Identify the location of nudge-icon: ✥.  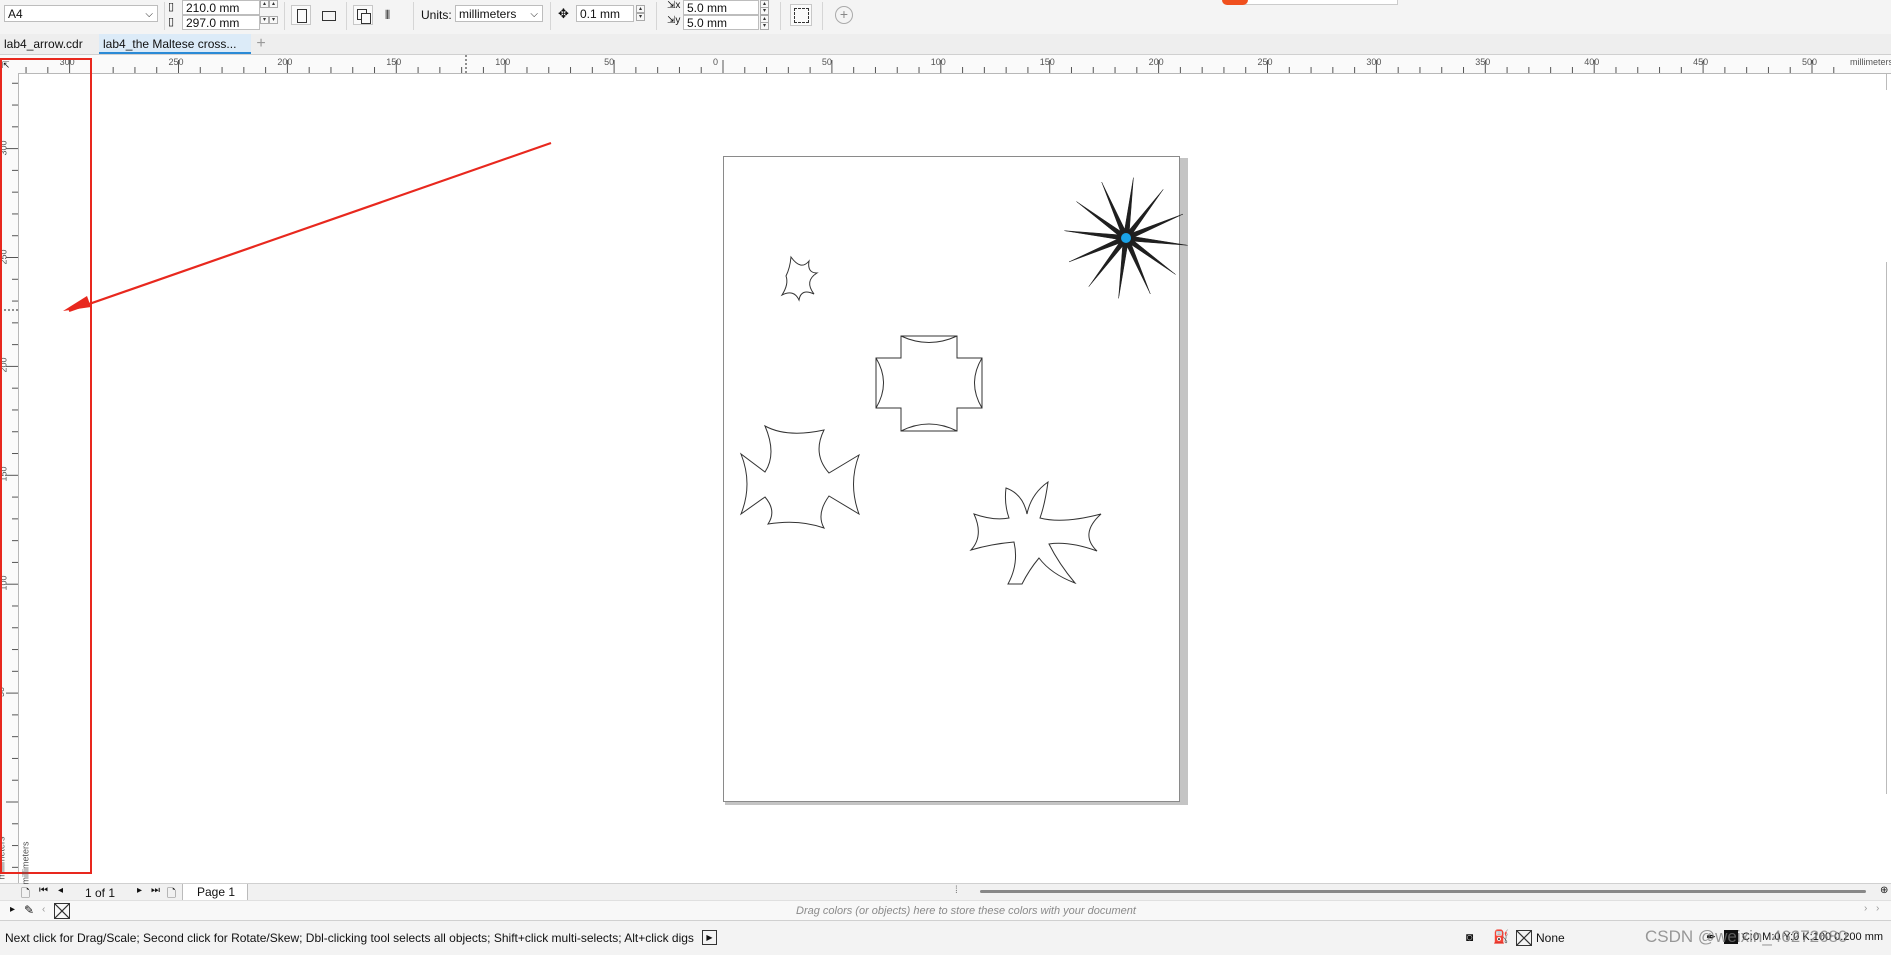
(563, 13).